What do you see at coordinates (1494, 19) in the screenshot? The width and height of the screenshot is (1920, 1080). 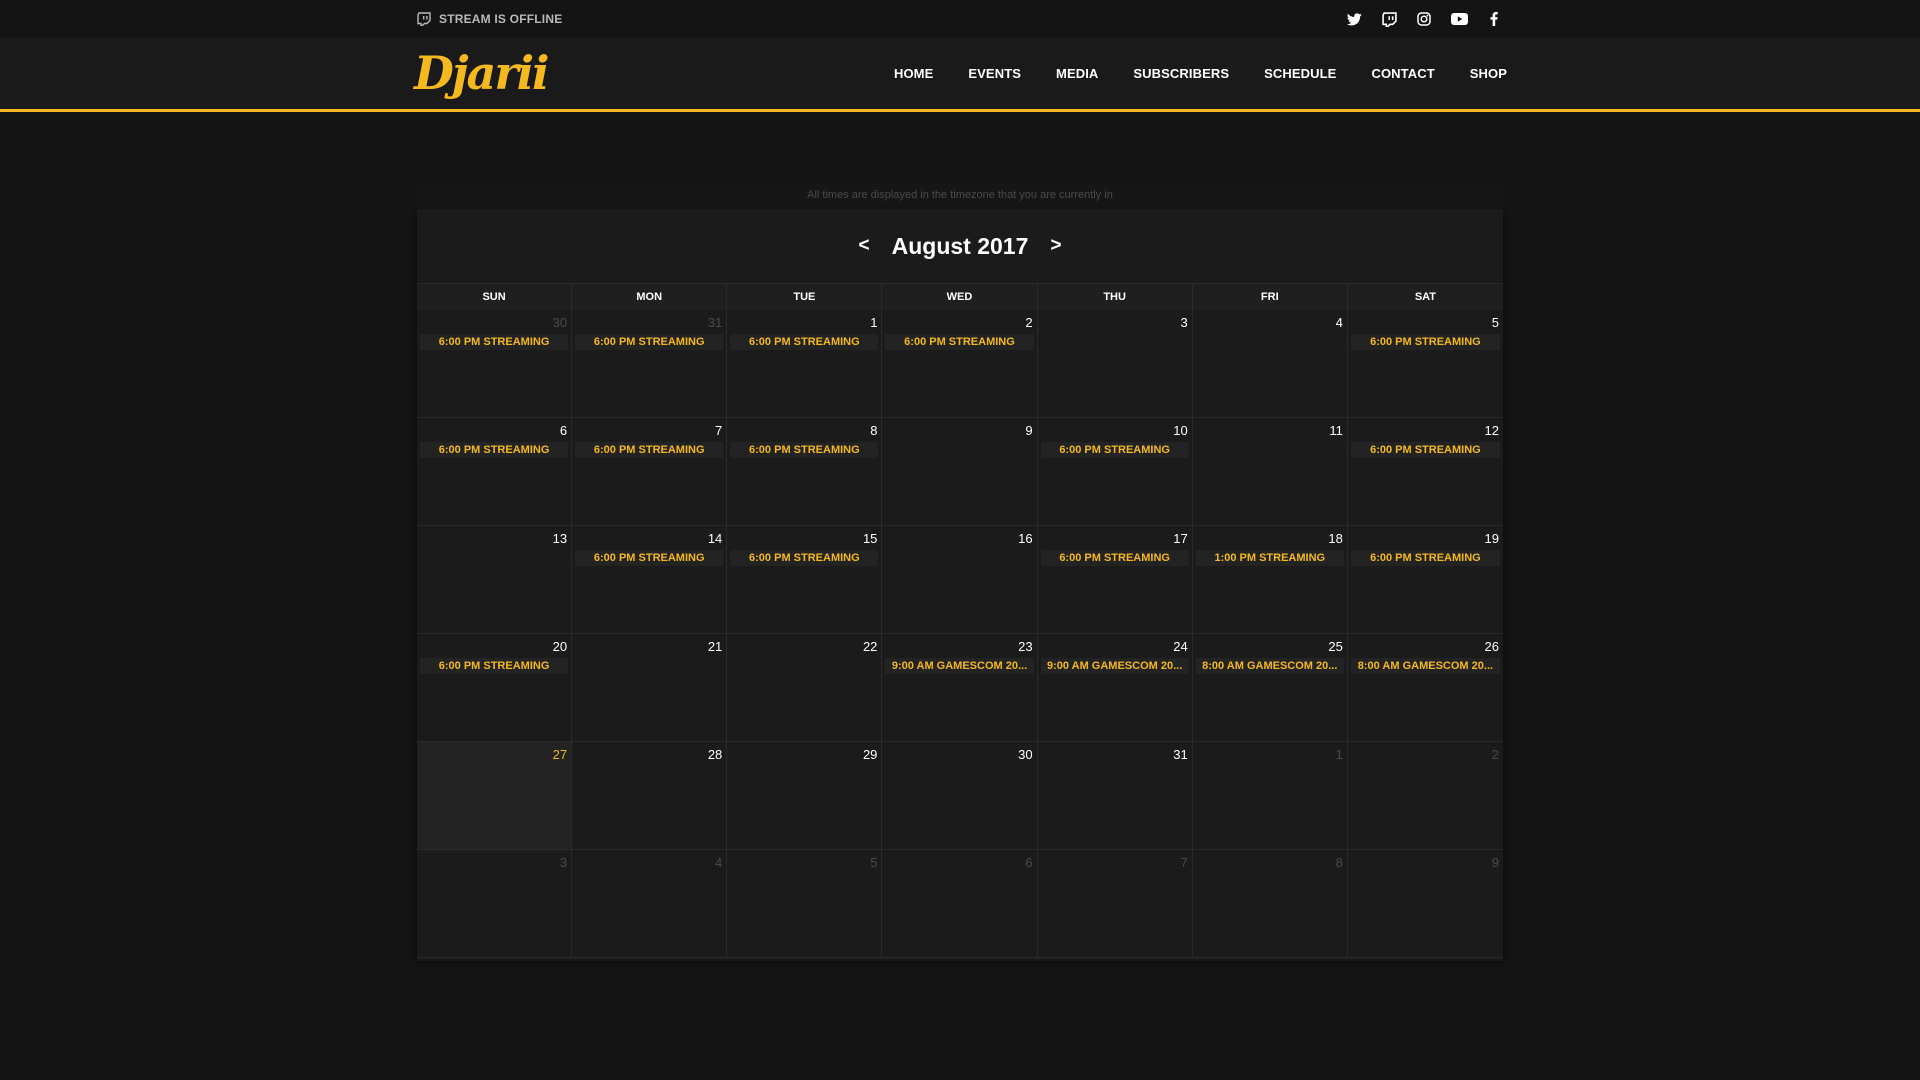 I see `facebook-icon` at bounding box center [1494, 19].